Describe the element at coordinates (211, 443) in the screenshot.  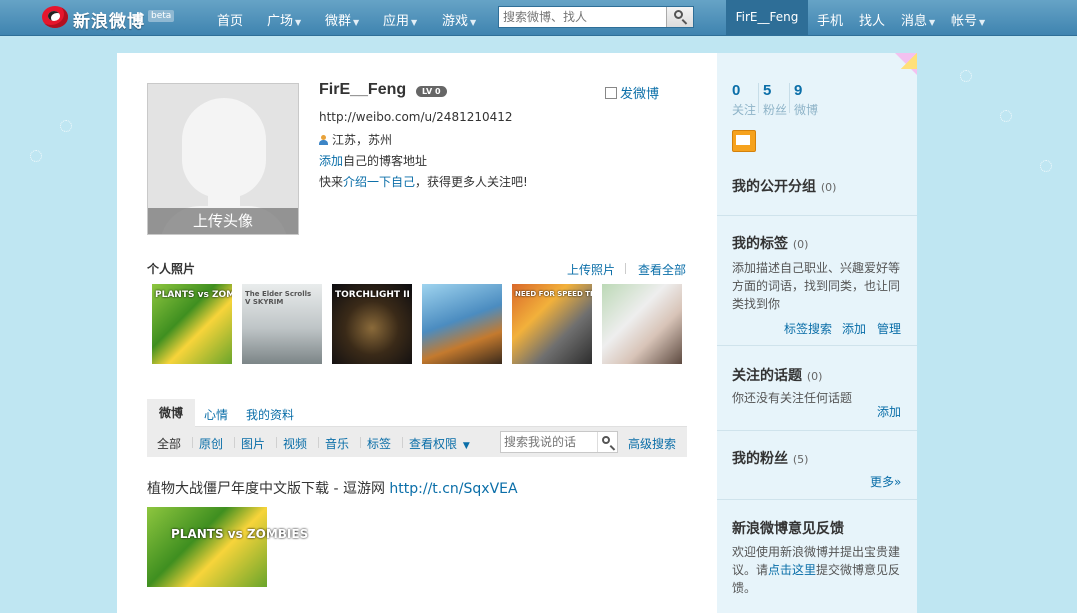
I see `filter-original: 原创` at that location.